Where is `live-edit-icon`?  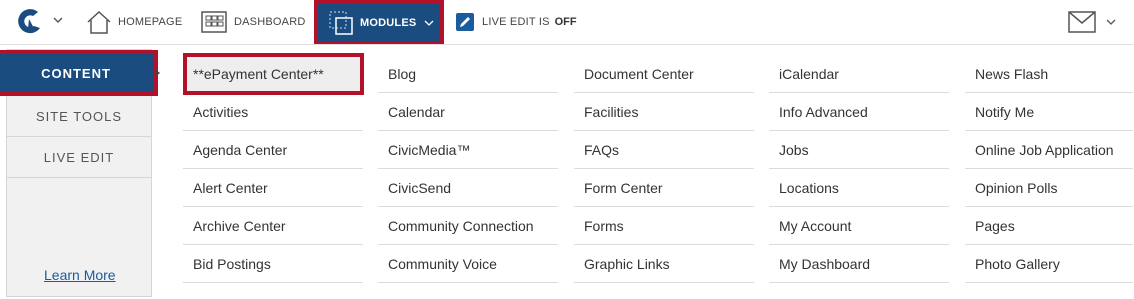 live-edit-icon is located at coordinates (465, 22).